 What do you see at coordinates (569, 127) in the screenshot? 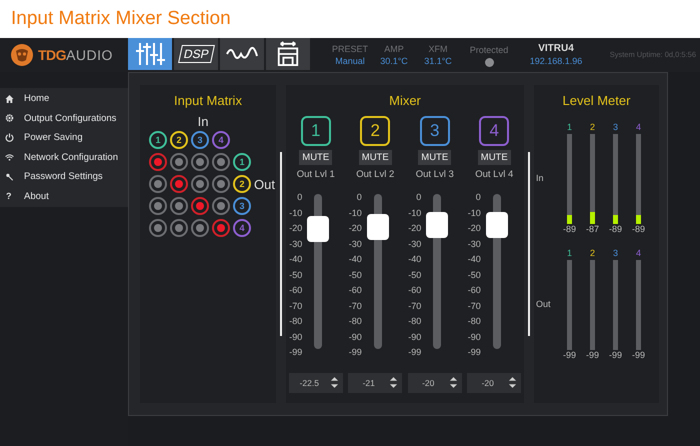
I see `meter-channel-label: 1` at bounding box center [569, 127].